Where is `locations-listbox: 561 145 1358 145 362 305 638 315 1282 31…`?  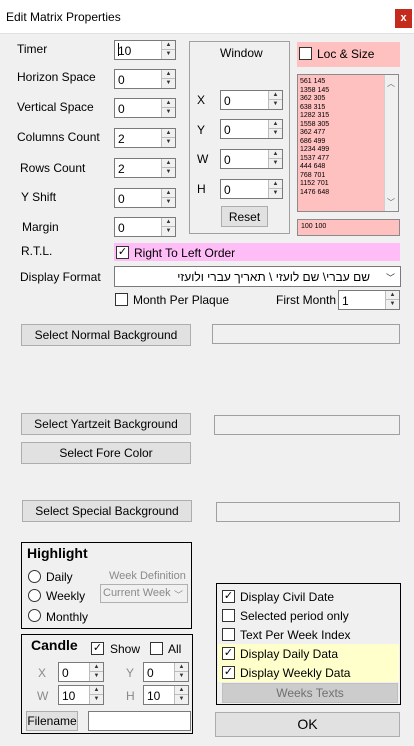
locations-listbox: 561 145 1358 145 362 305 638 315 1282 31… is located at coordinates (348, 143).